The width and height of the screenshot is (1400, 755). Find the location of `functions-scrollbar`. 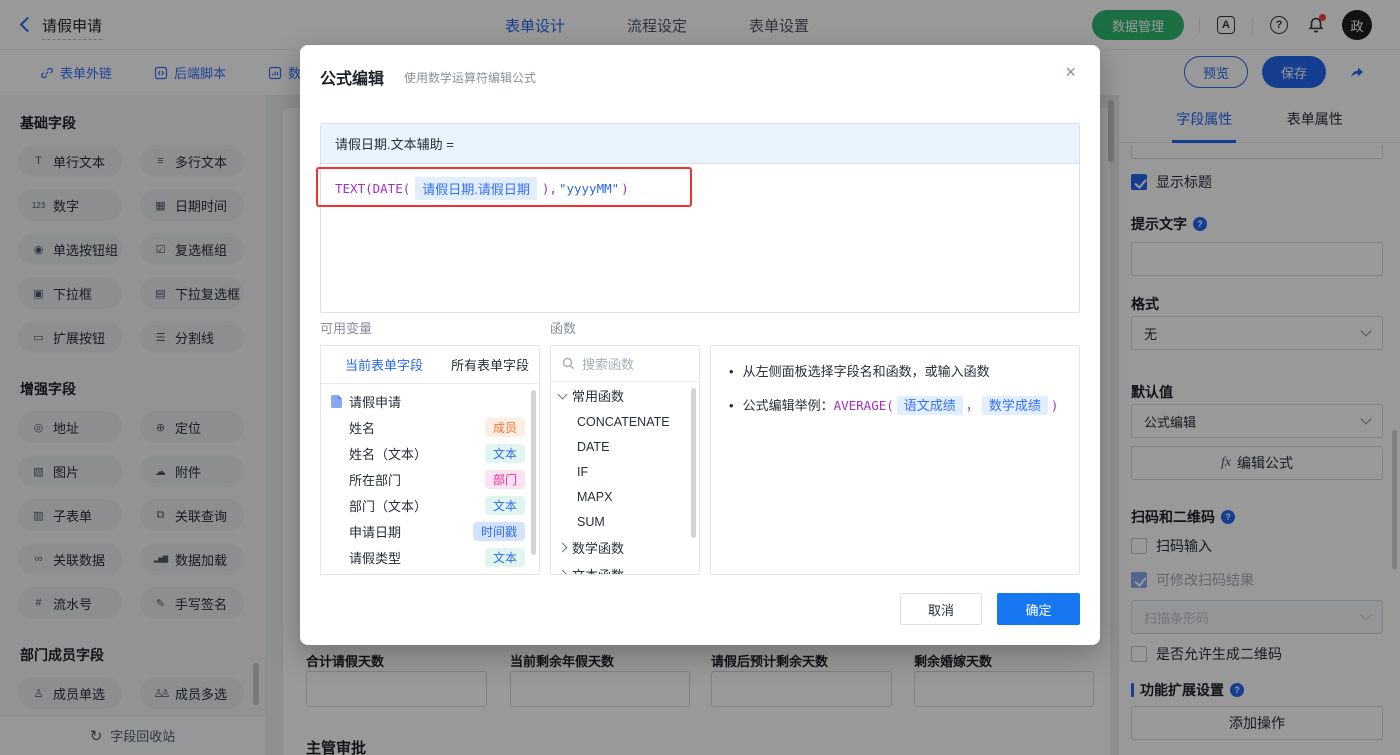

functions-scrollbar is located at coordinates (693, 463).